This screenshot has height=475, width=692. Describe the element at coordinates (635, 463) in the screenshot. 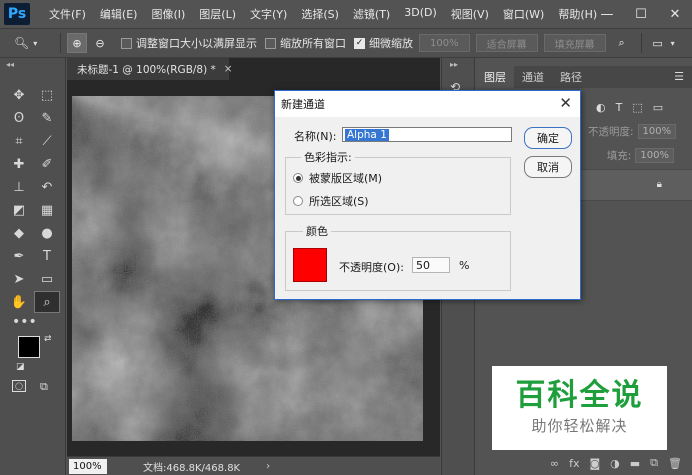

I see `group-icon: ▬` at that location.